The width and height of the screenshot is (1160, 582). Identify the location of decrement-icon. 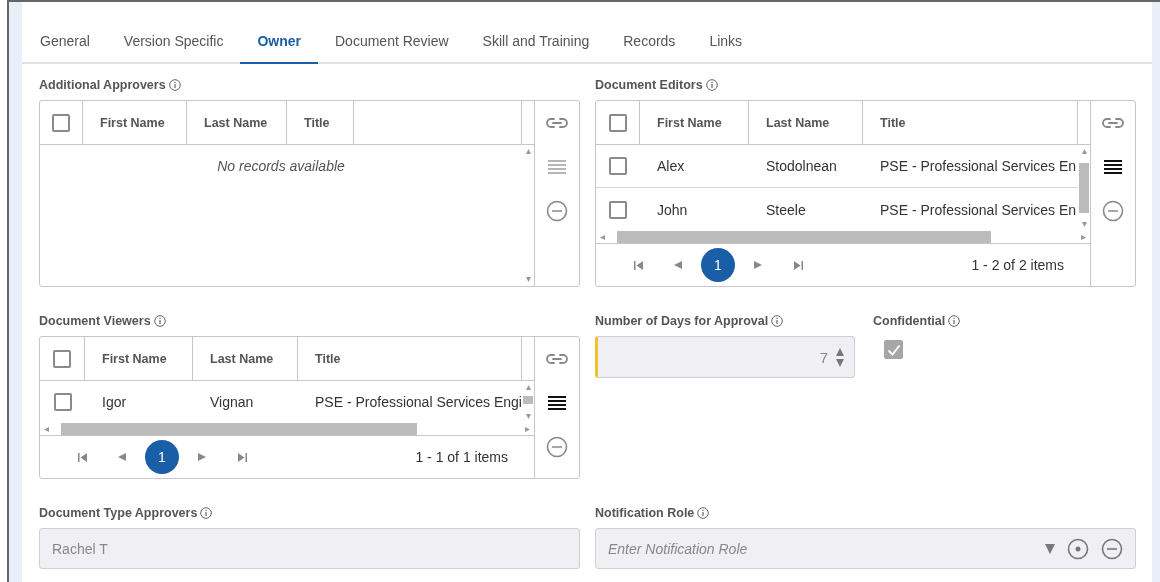
(840, 362).